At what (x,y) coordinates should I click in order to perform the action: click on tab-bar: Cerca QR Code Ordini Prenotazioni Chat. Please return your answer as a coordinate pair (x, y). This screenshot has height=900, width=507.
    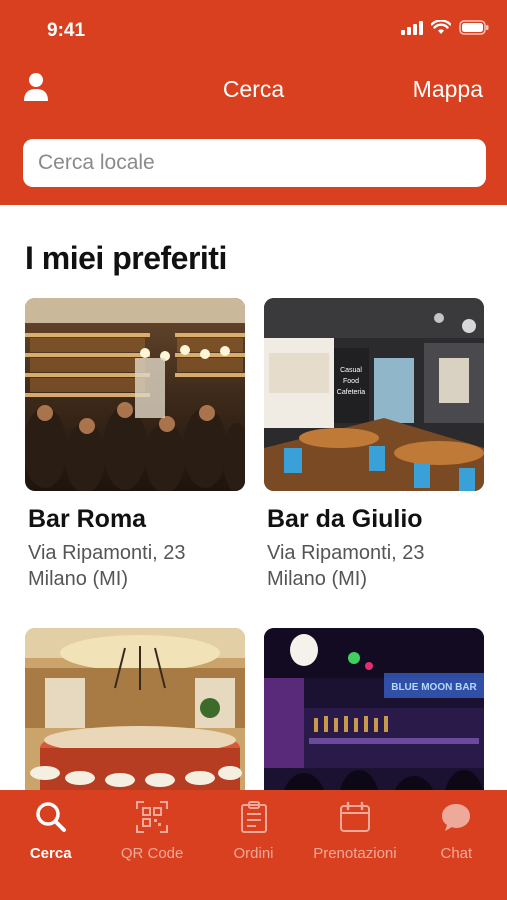
    Looking at the image, I should click on (253, 845).